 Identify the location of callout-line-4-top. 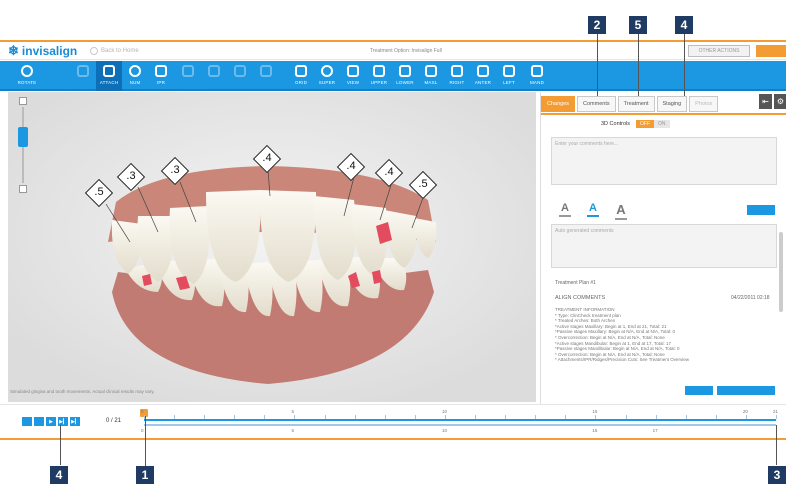
(684, 63).